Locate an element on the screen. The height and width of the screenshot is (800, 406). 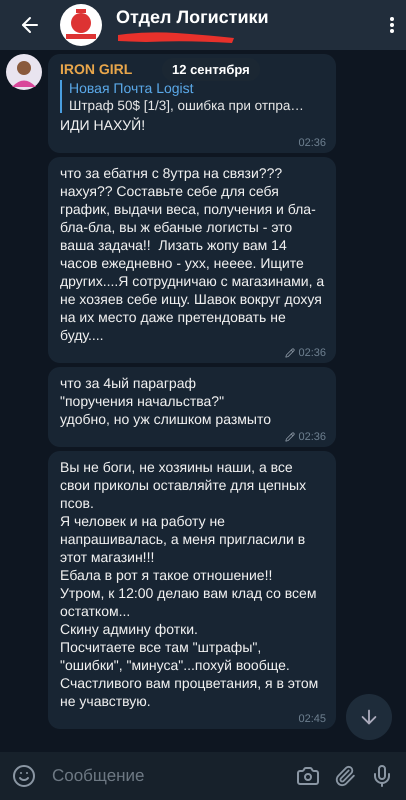
message-input: Сообщение is located at coordinates (166, 776).